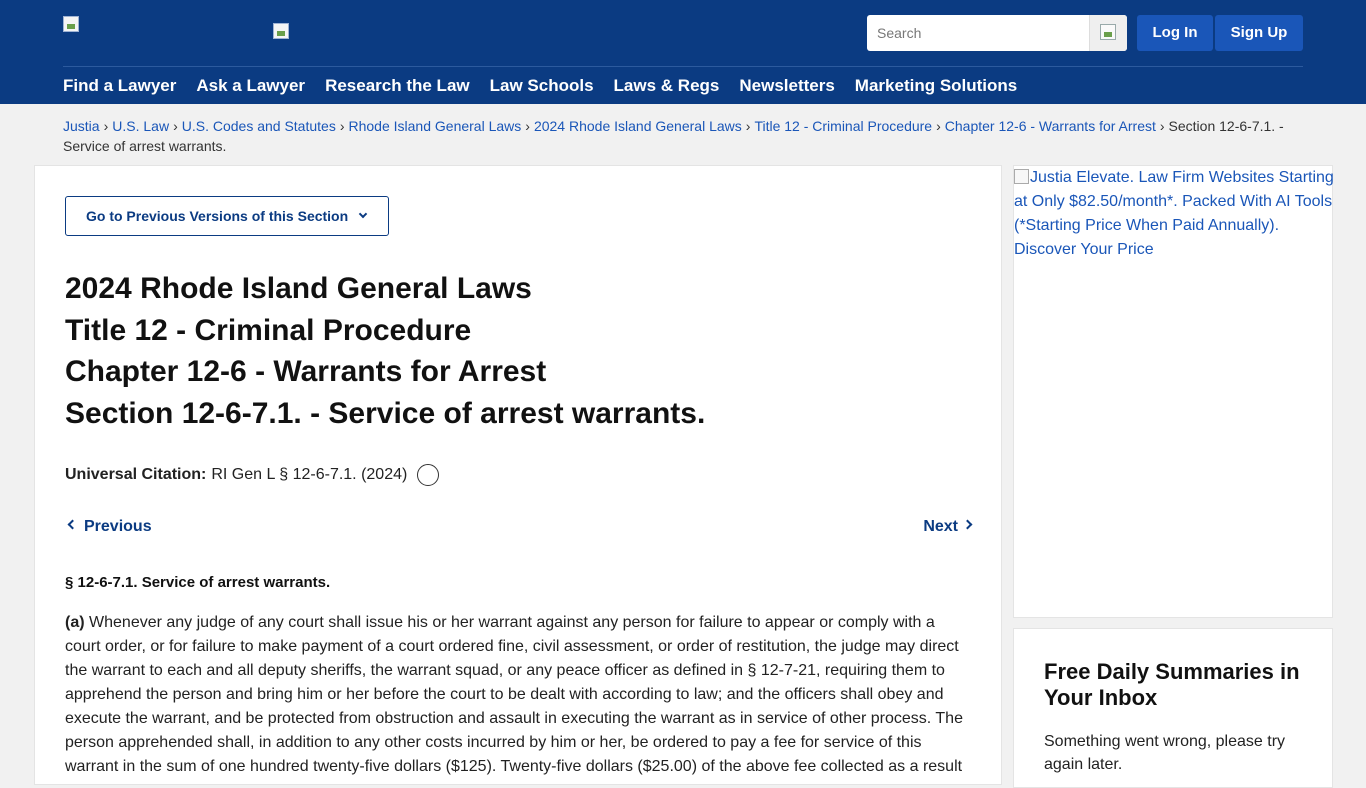  I want to click on previous-versions-dropdown: Go to Previous Versions of this Section, so click(227, 216).